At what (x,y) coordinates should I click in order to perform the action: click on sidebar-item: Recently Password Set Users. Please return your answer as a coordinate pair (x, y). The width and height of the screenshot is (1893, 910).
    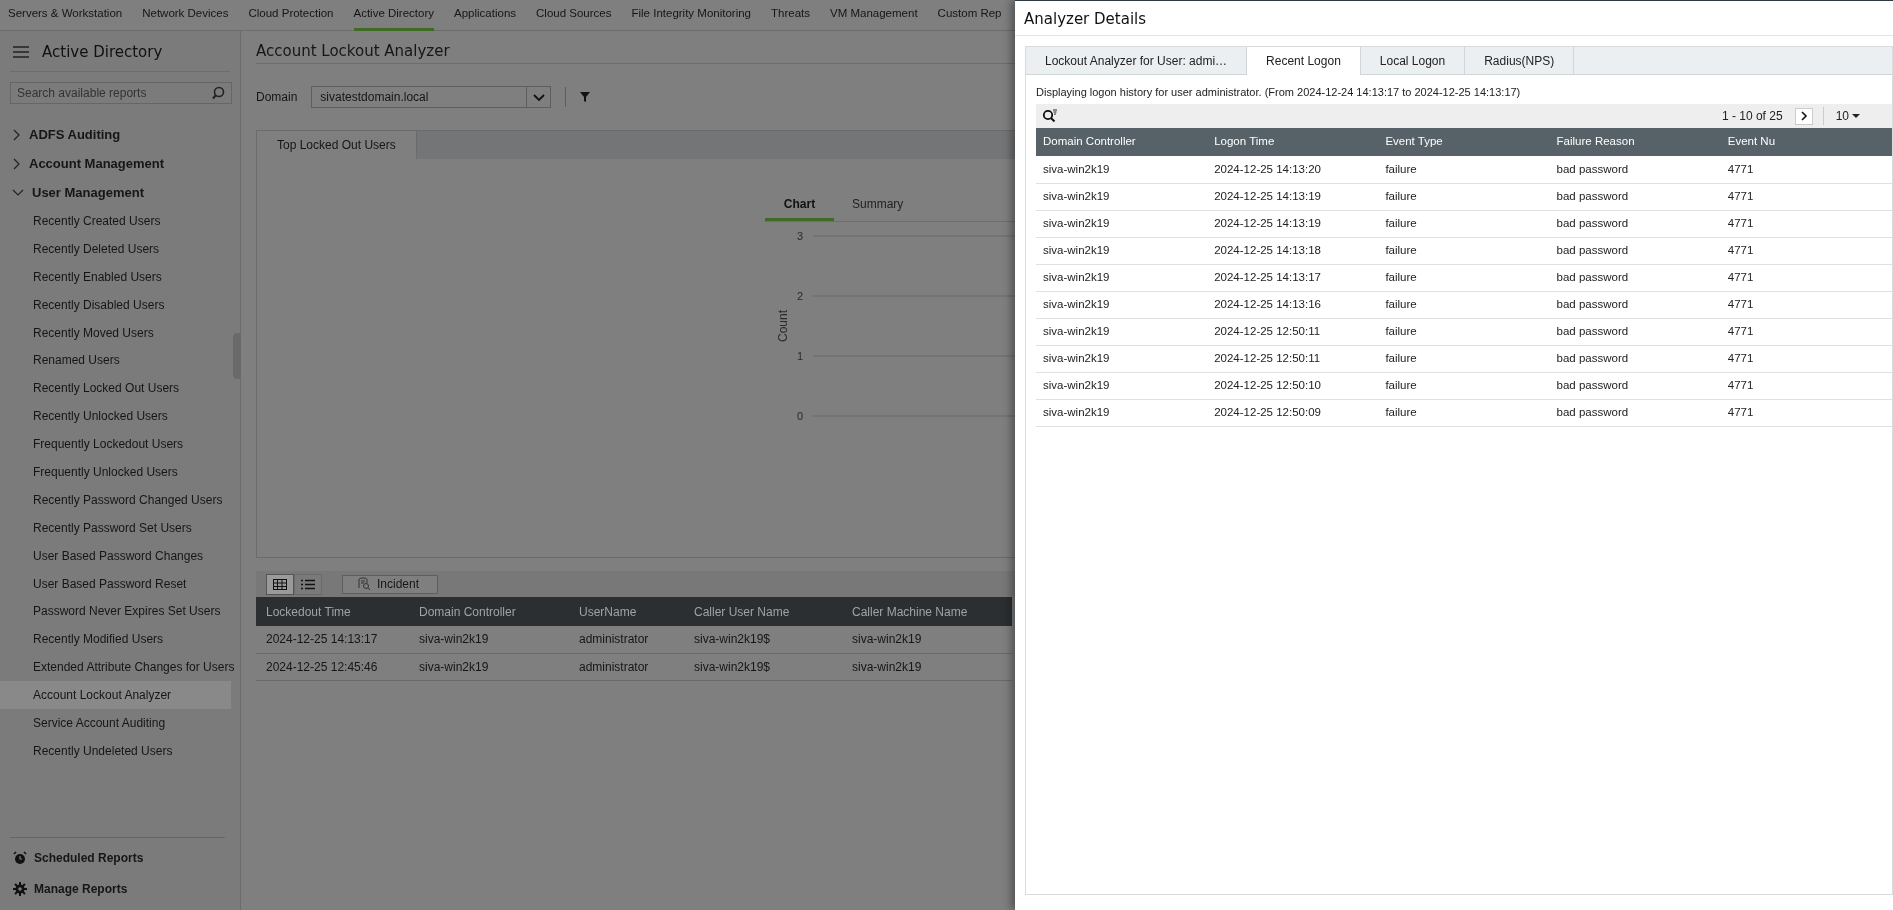
    Looking at the image, I should click on (115, 527).